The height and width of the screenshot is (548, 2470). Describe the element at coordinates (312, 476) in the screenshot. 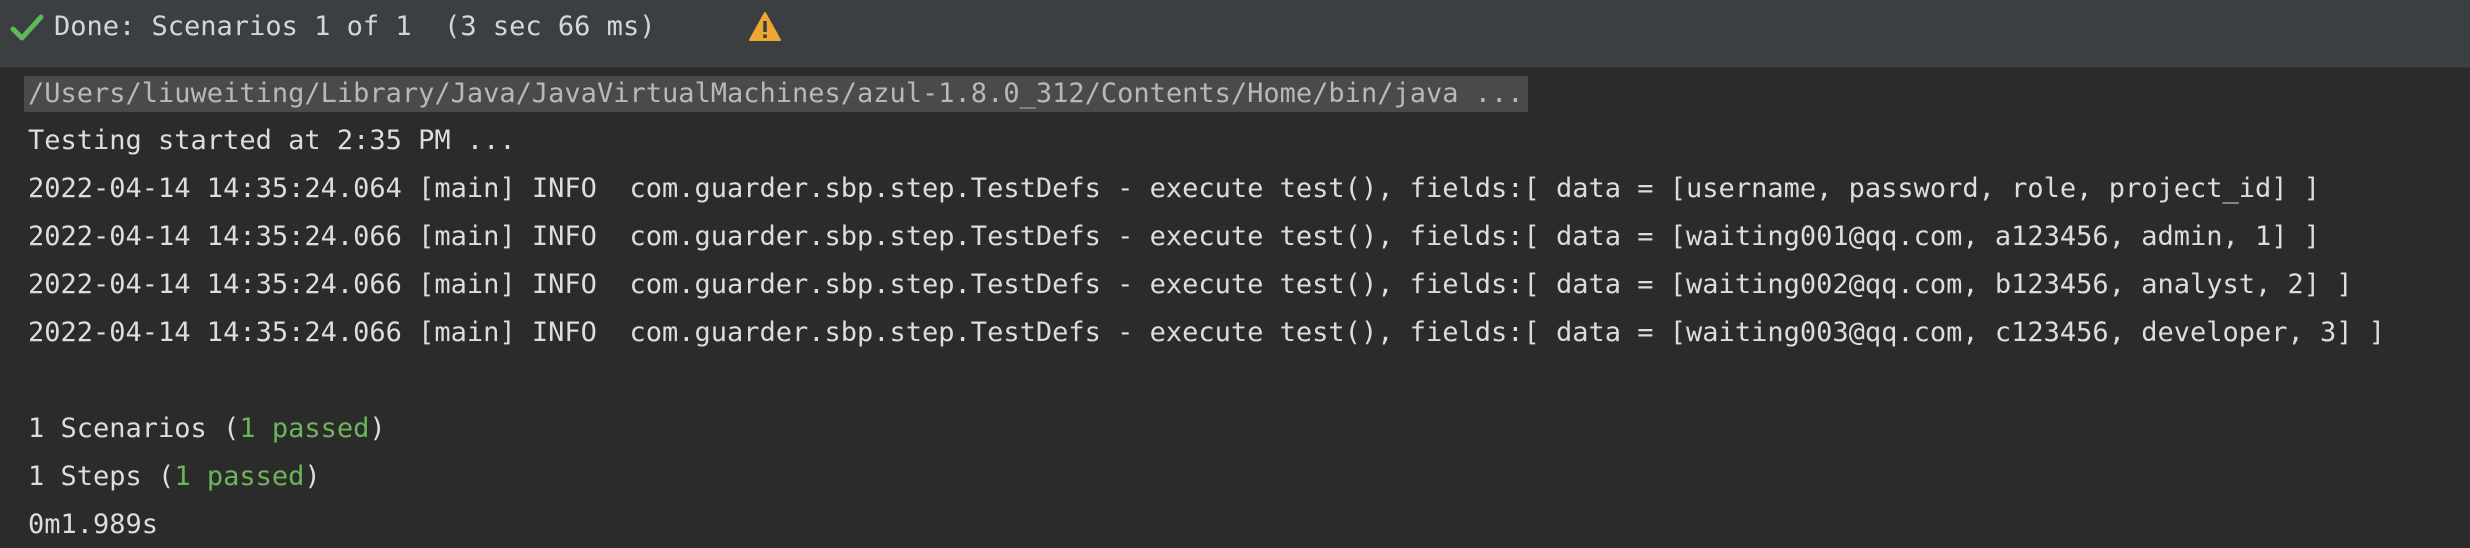

I see `steps-suffix: )` at that location.